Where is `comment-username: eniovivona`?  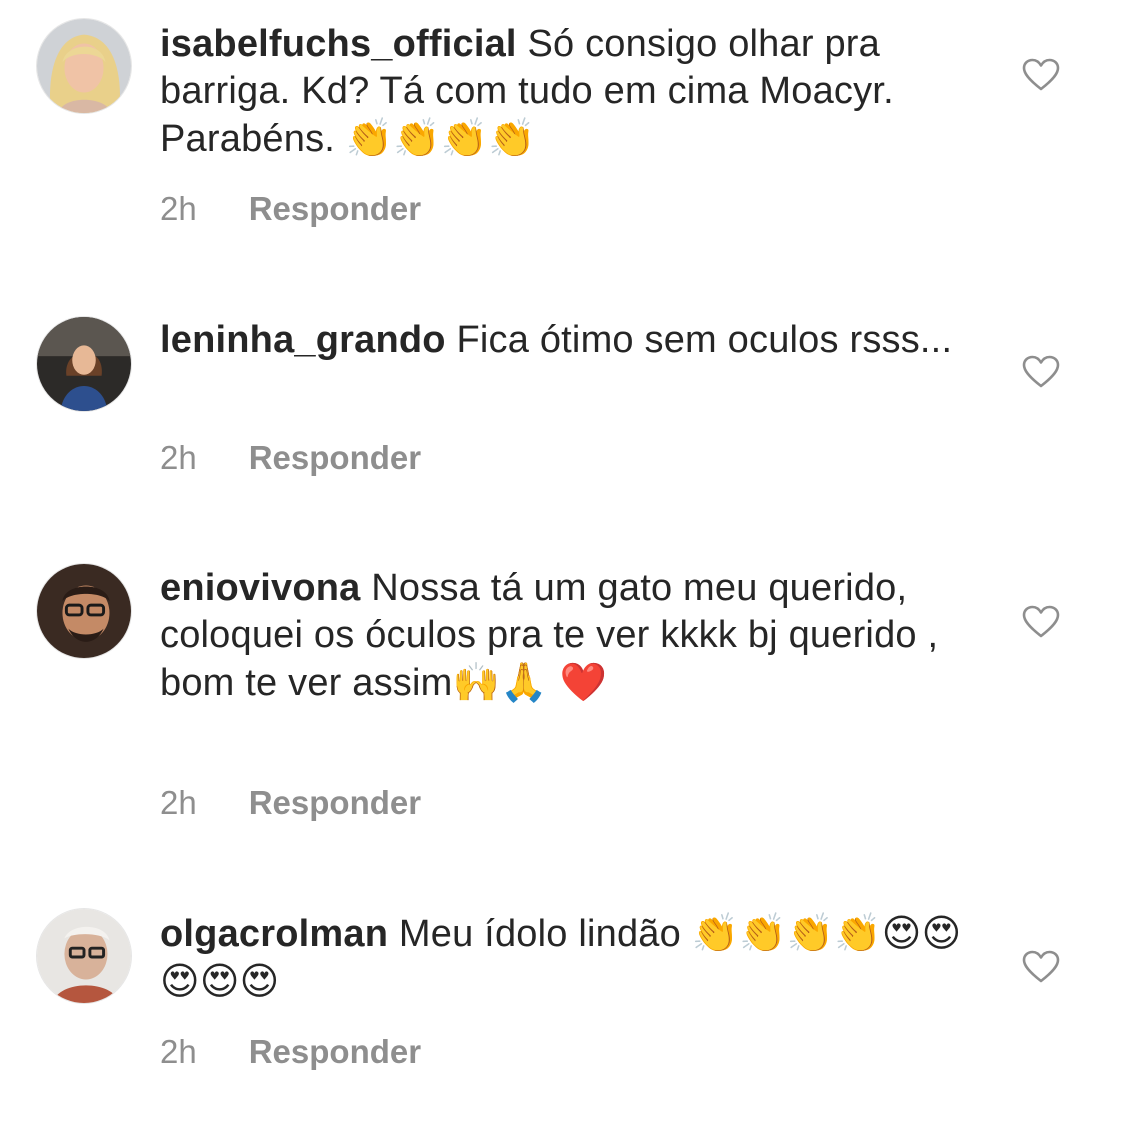 comment-username: eniovivona is located at coordinates (260, 588).